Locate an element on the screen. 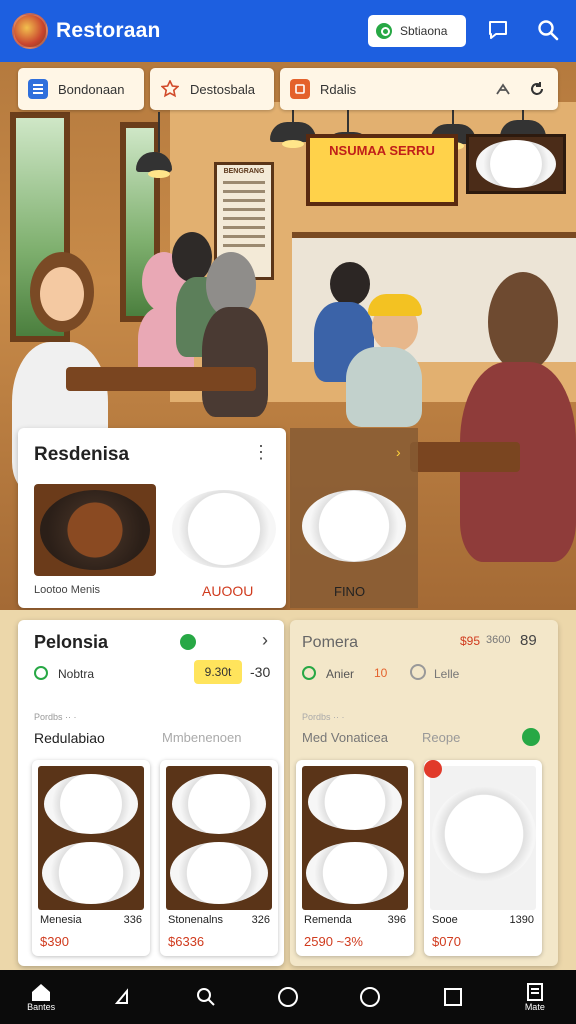  home-icon is located at coordinates (41, 992).